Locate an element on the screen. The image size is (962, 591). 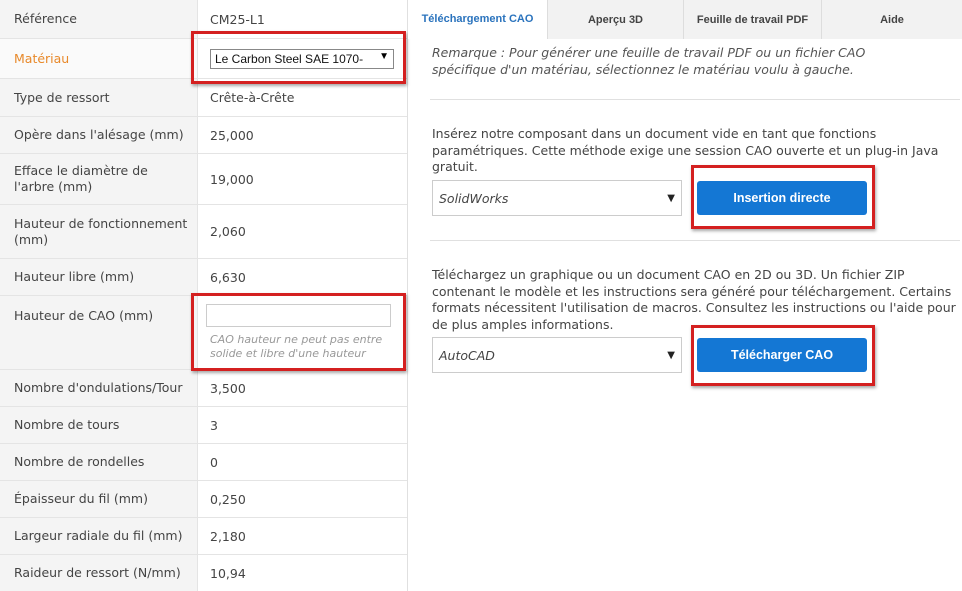
spec-value: 0,250 is located at coordinates (228, 499).